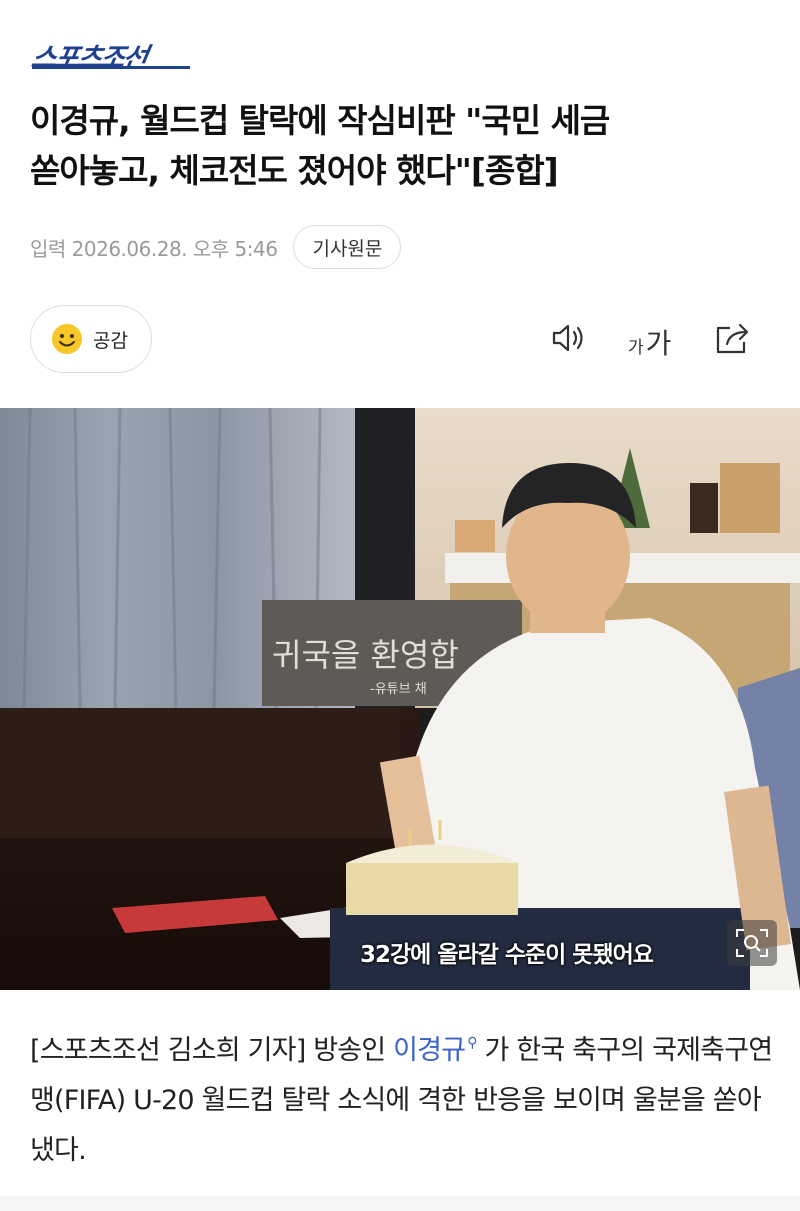 This screenshot has width=800, height=1211. What do you see at coordinates (320, 120) in the screenshot?
I see `title-line-1: 이경규, 월드컵 탈락에 작심비판 "국민 세금` at bounding box center [320, 120].